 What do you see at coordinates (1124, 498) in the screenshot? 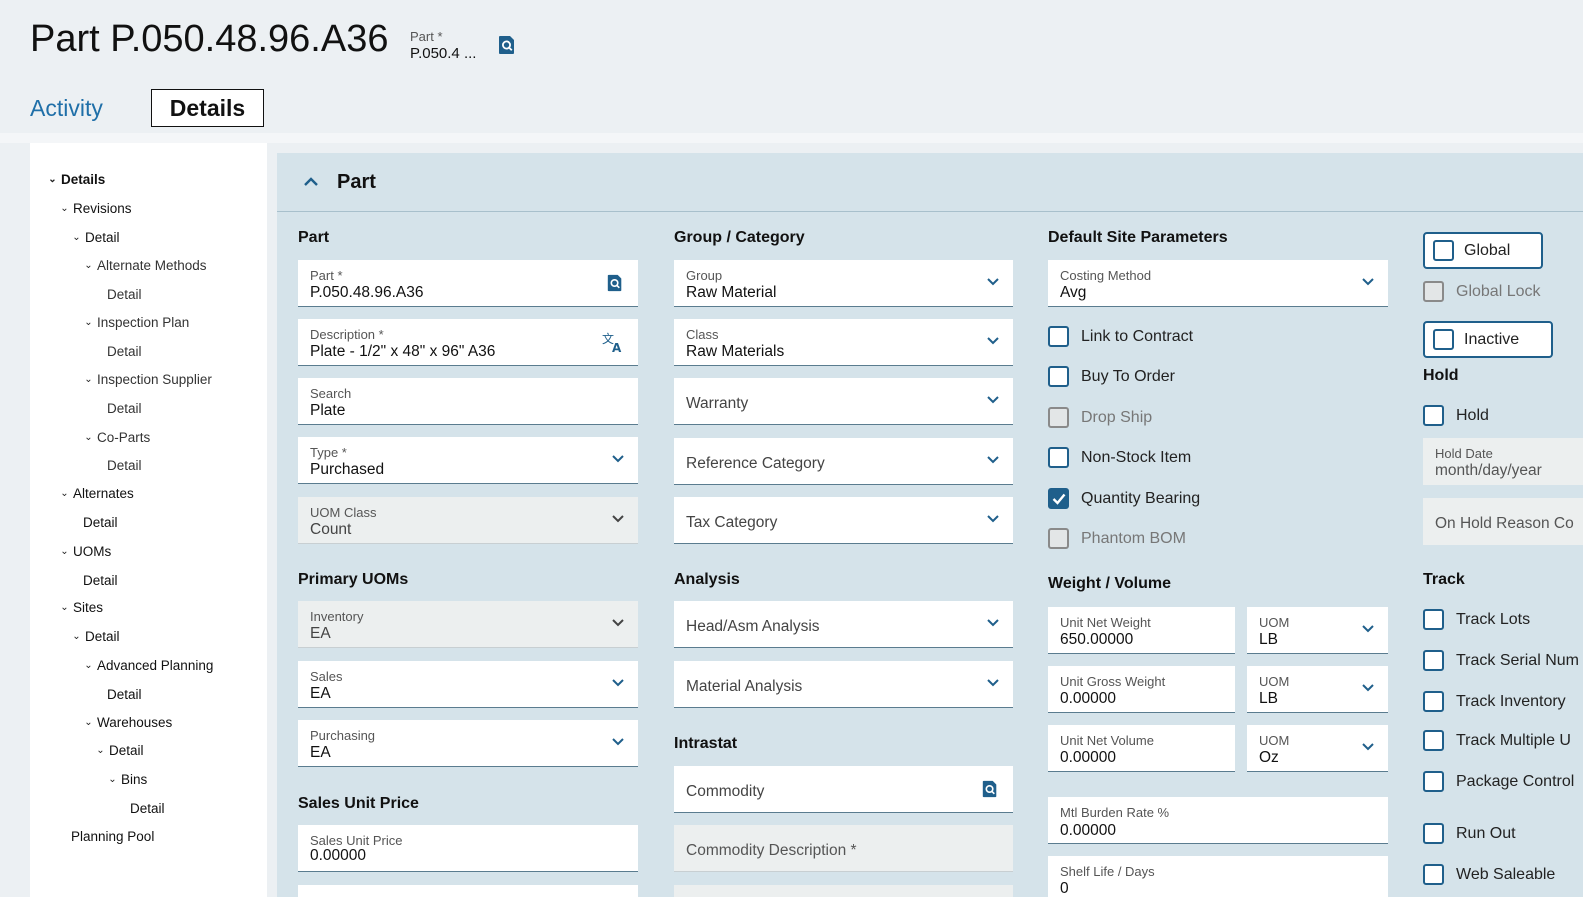
I see `quantity-bearing-checkbox: Quantity Bearing` at bounding box center [1124, 498].